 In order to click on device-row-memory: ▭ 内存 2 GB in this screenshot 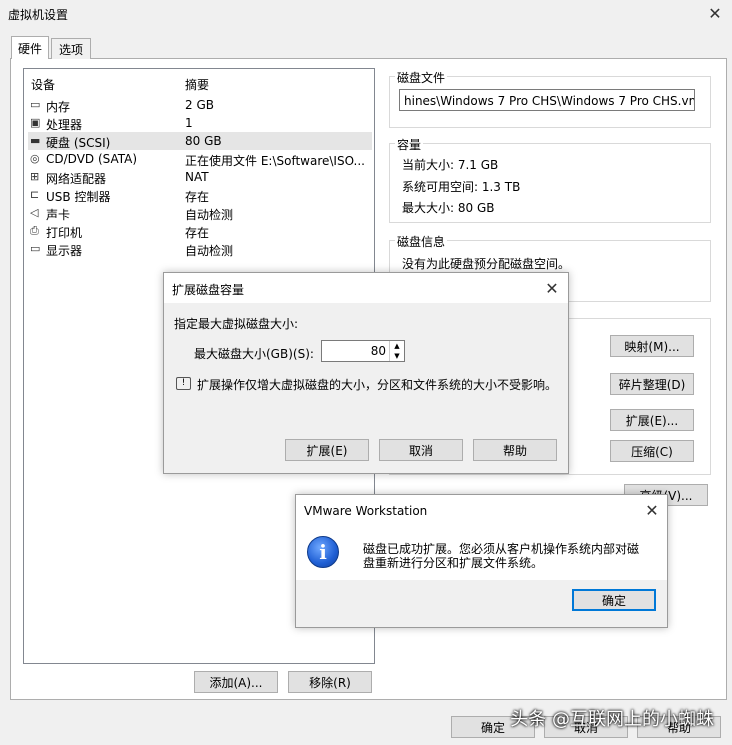, I will do `click(200, 105)`.